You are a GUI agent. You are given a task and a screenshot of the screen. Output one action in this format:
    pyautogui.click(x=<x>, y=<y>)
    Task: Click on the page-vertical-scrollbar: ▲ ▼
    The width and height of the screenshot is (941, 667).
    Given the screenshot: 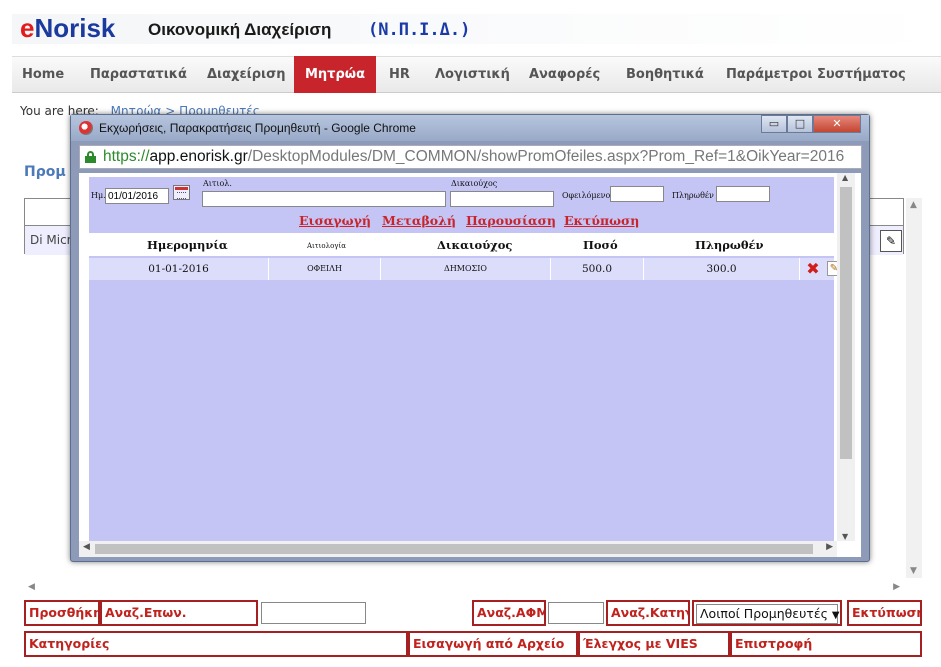 What is the action you would take?
    pyautogui.click(x=914, y=388)
    